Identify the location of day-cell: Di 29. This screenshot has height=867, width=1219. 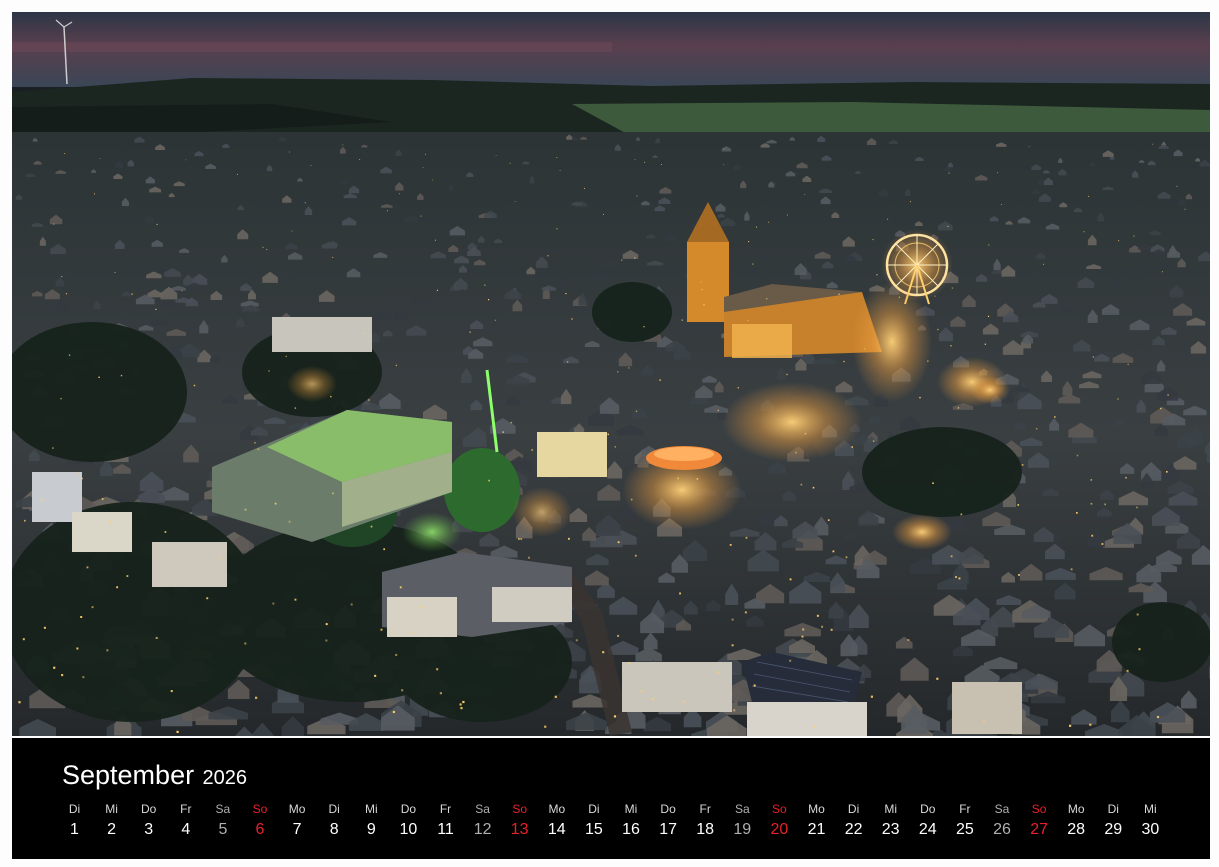
(1113, 821).